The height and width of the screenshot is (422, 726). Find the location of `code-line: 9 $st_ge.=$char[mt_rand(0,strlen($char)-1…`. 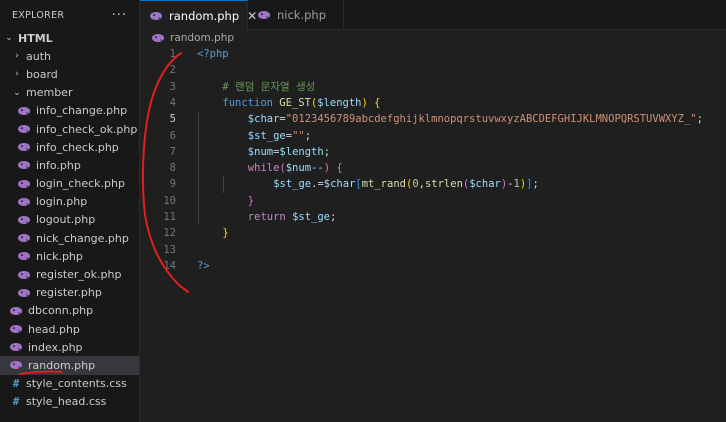

code-line: 9 $st_ge.=$char[mt_rand(0,strlen($char)-1… is located at coordinates (433, 184).